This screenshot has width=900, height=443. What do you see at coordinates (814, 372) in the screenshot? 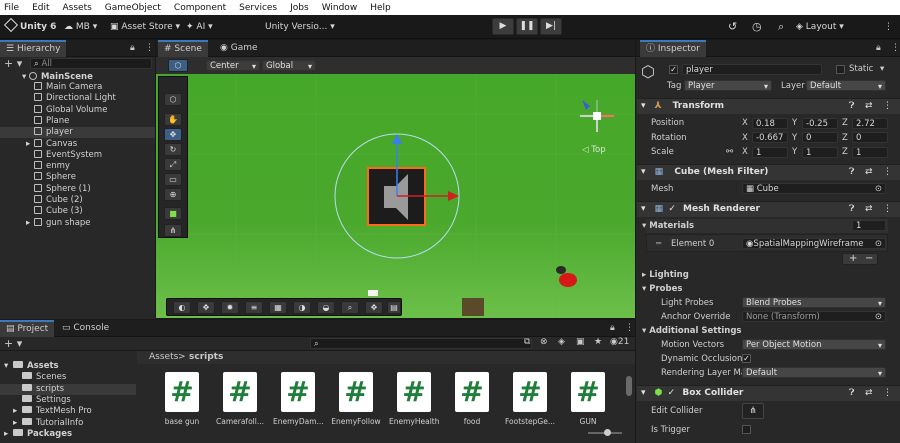
I see `rendering-layer-mask-dropdown: Default` at bounding box center [814, 372].